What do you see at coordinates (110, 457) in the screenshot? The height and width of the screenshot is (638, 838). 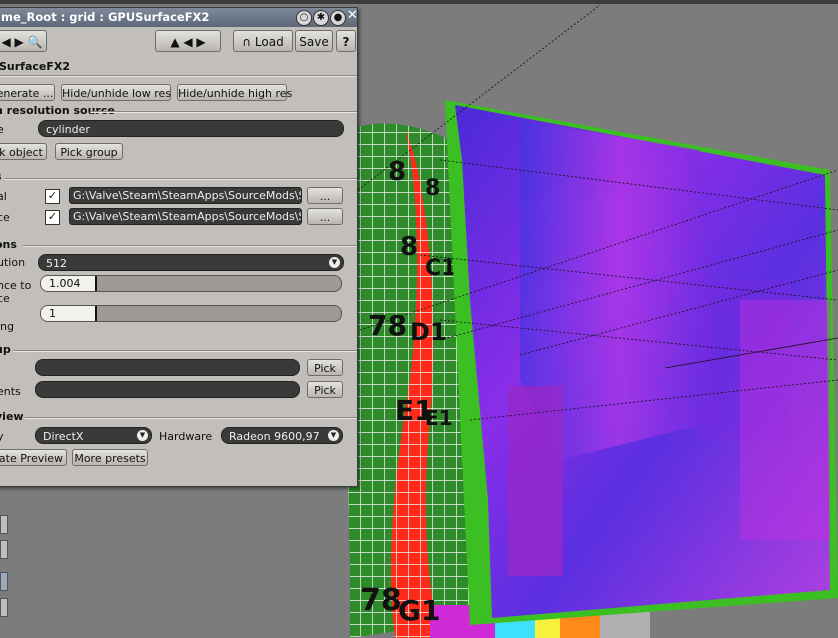 I see `more-presets-button: More presets` at bounding box center [110, 457].